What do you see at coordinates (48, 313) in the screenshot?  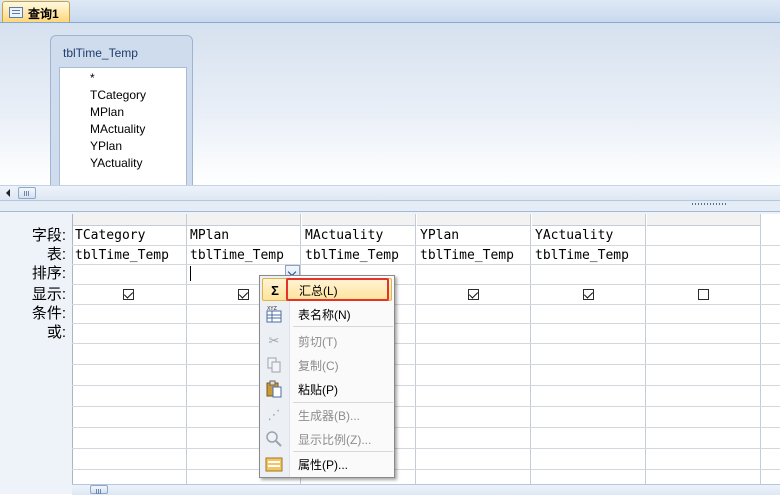 I see `row-label-criteria: 条件:` at bounding box center [48, 313].